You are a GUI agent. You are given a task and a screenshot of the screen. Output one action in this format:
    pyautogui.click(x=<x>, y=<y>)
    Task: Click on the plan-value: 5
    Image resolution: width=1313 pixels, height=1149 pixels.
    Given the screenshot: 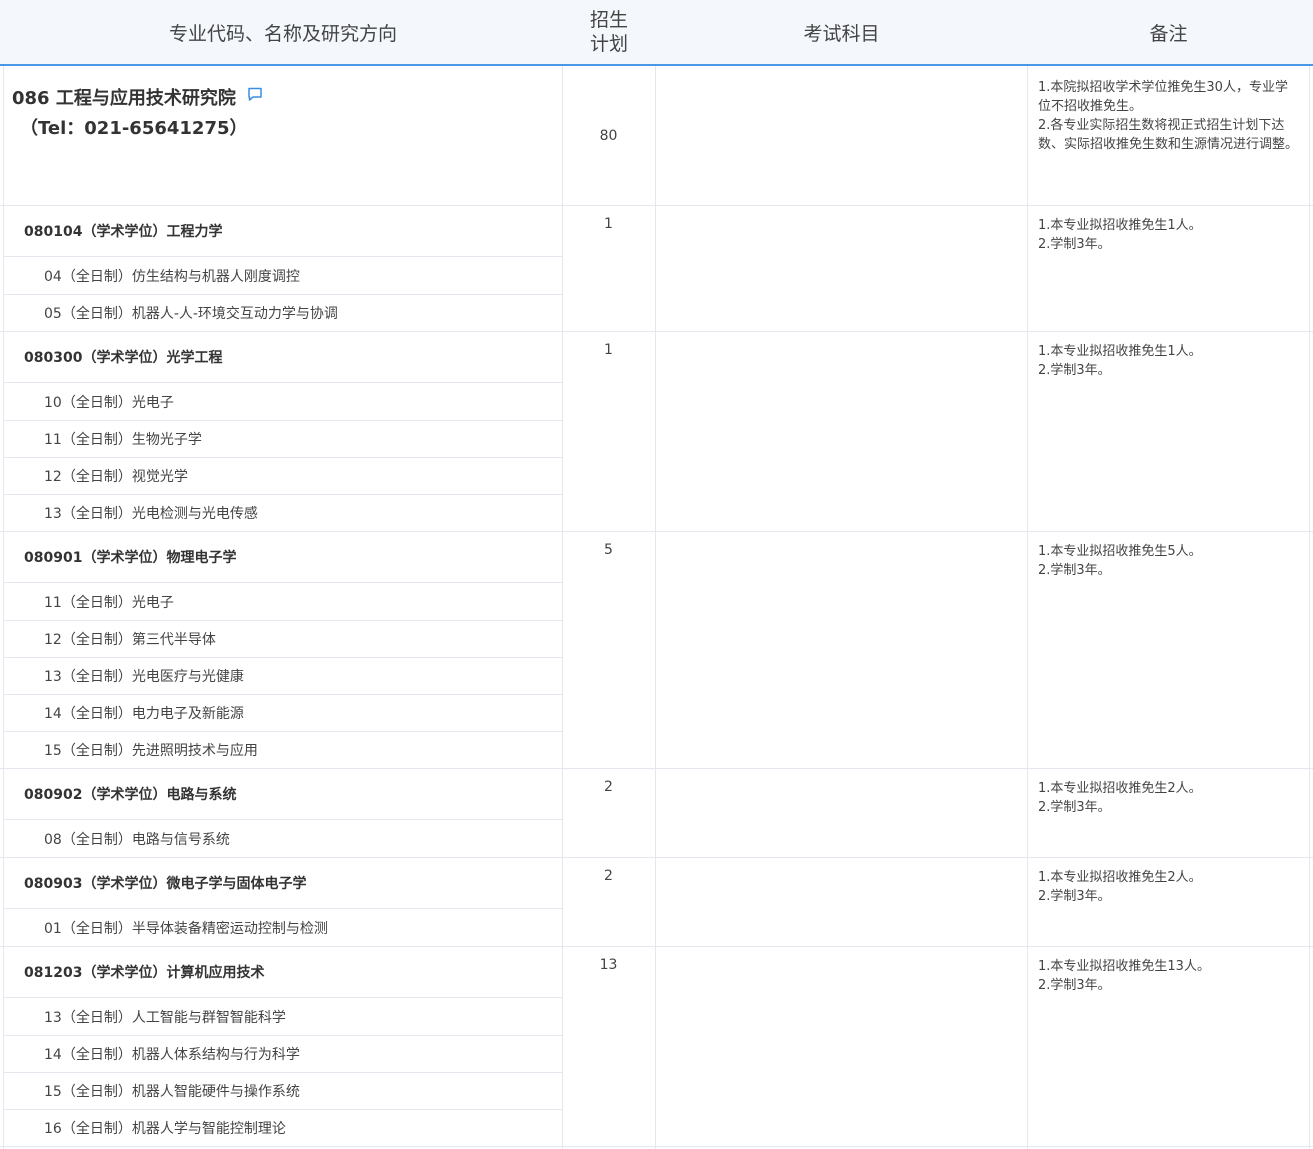 What is the action you would take?
    pyautogui.click(x=608, y=550)
    